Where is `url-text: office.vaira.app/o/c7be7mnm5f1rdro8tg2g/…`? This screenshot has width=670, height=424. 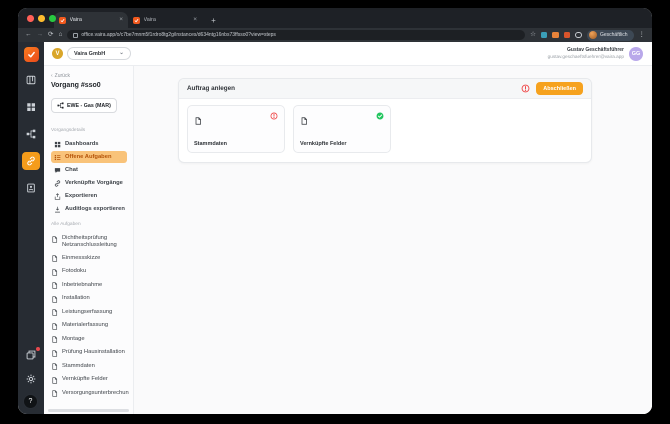
url-text: office.vaira.app/o/c7be7mnm5f1rdro8tg2g/… is located at coordinates (178, 35).